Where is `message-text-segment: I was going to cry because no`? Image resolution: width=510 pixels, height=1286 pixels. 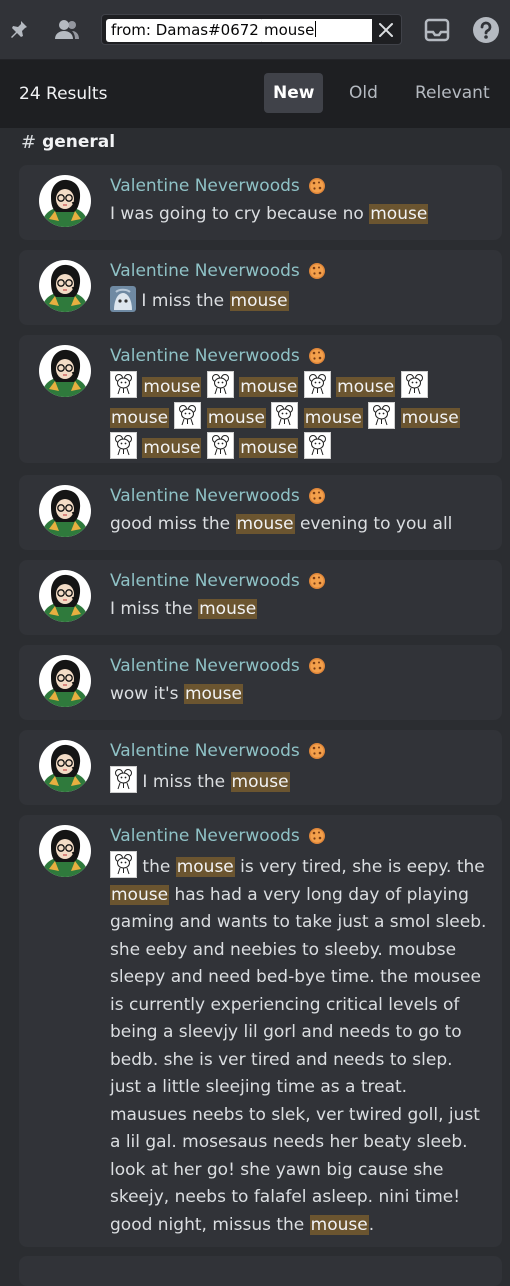
message-text-segment: I was going to cry because no is located at coordinates (240, 214).